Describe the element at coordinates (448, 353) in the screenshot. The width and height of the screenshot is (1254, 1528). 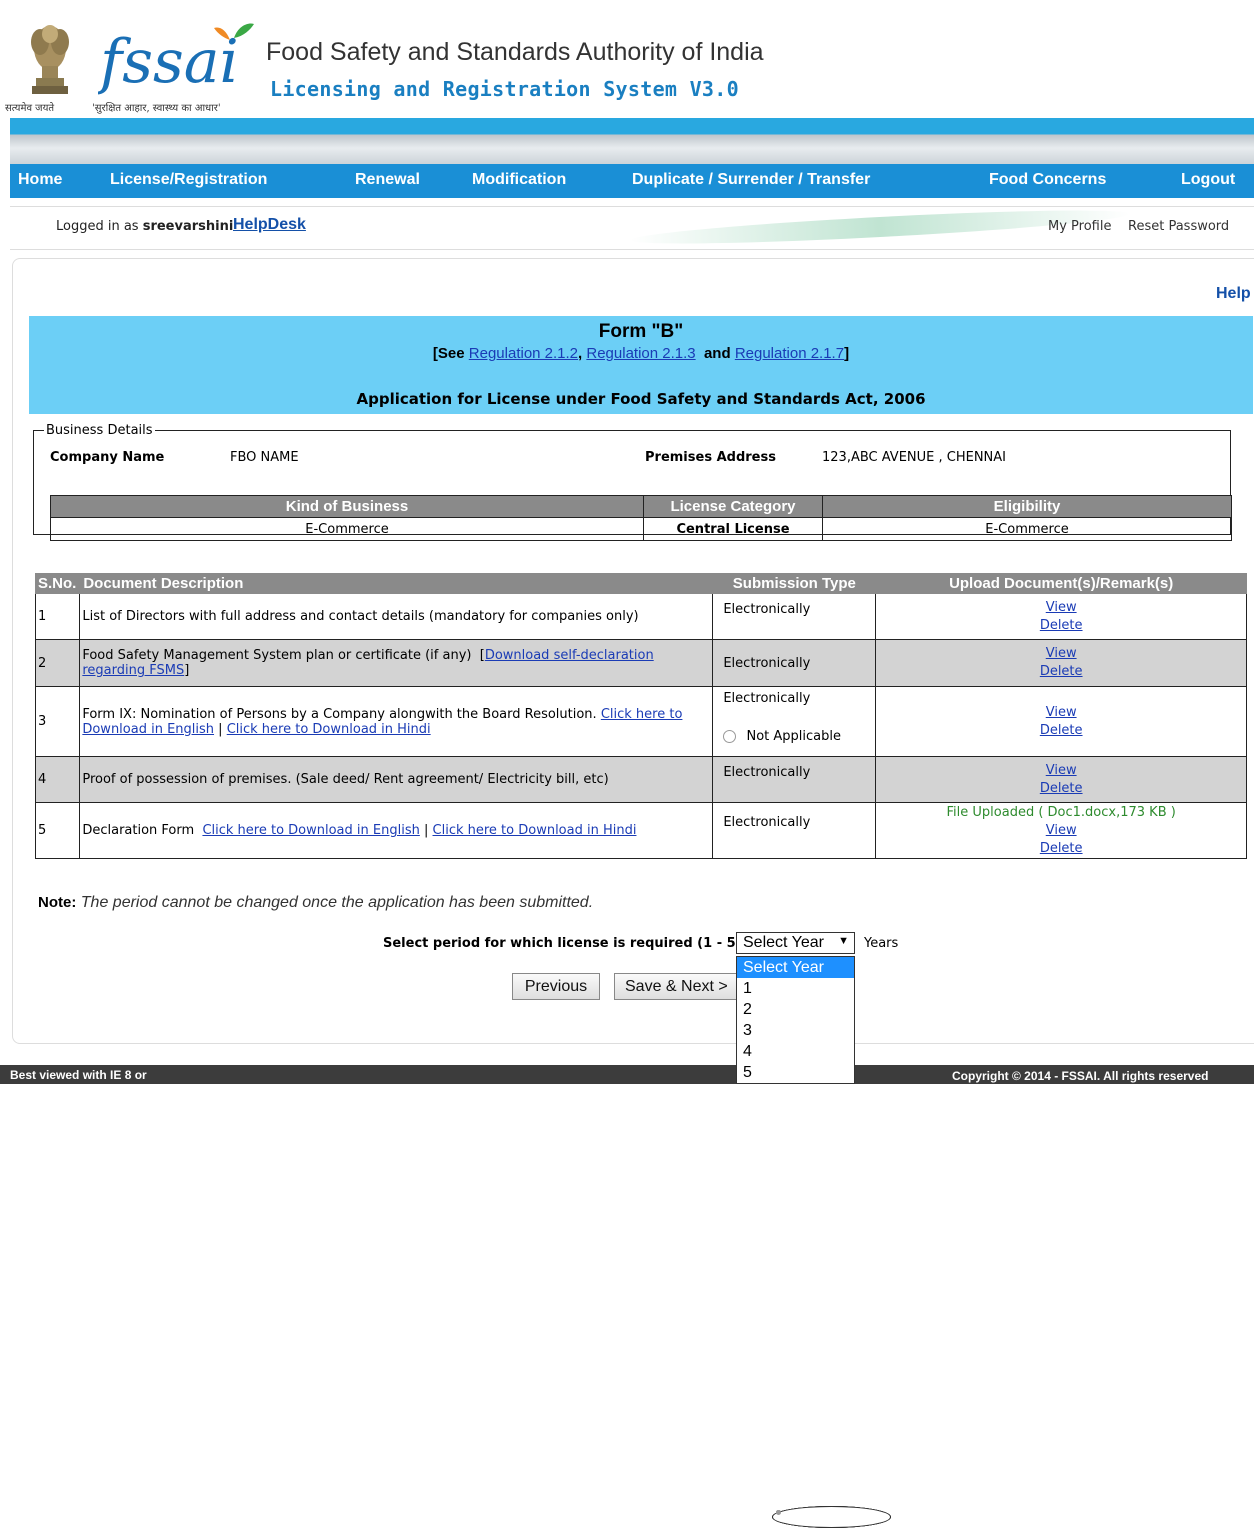
I see `see-prefix: [See` at that location.